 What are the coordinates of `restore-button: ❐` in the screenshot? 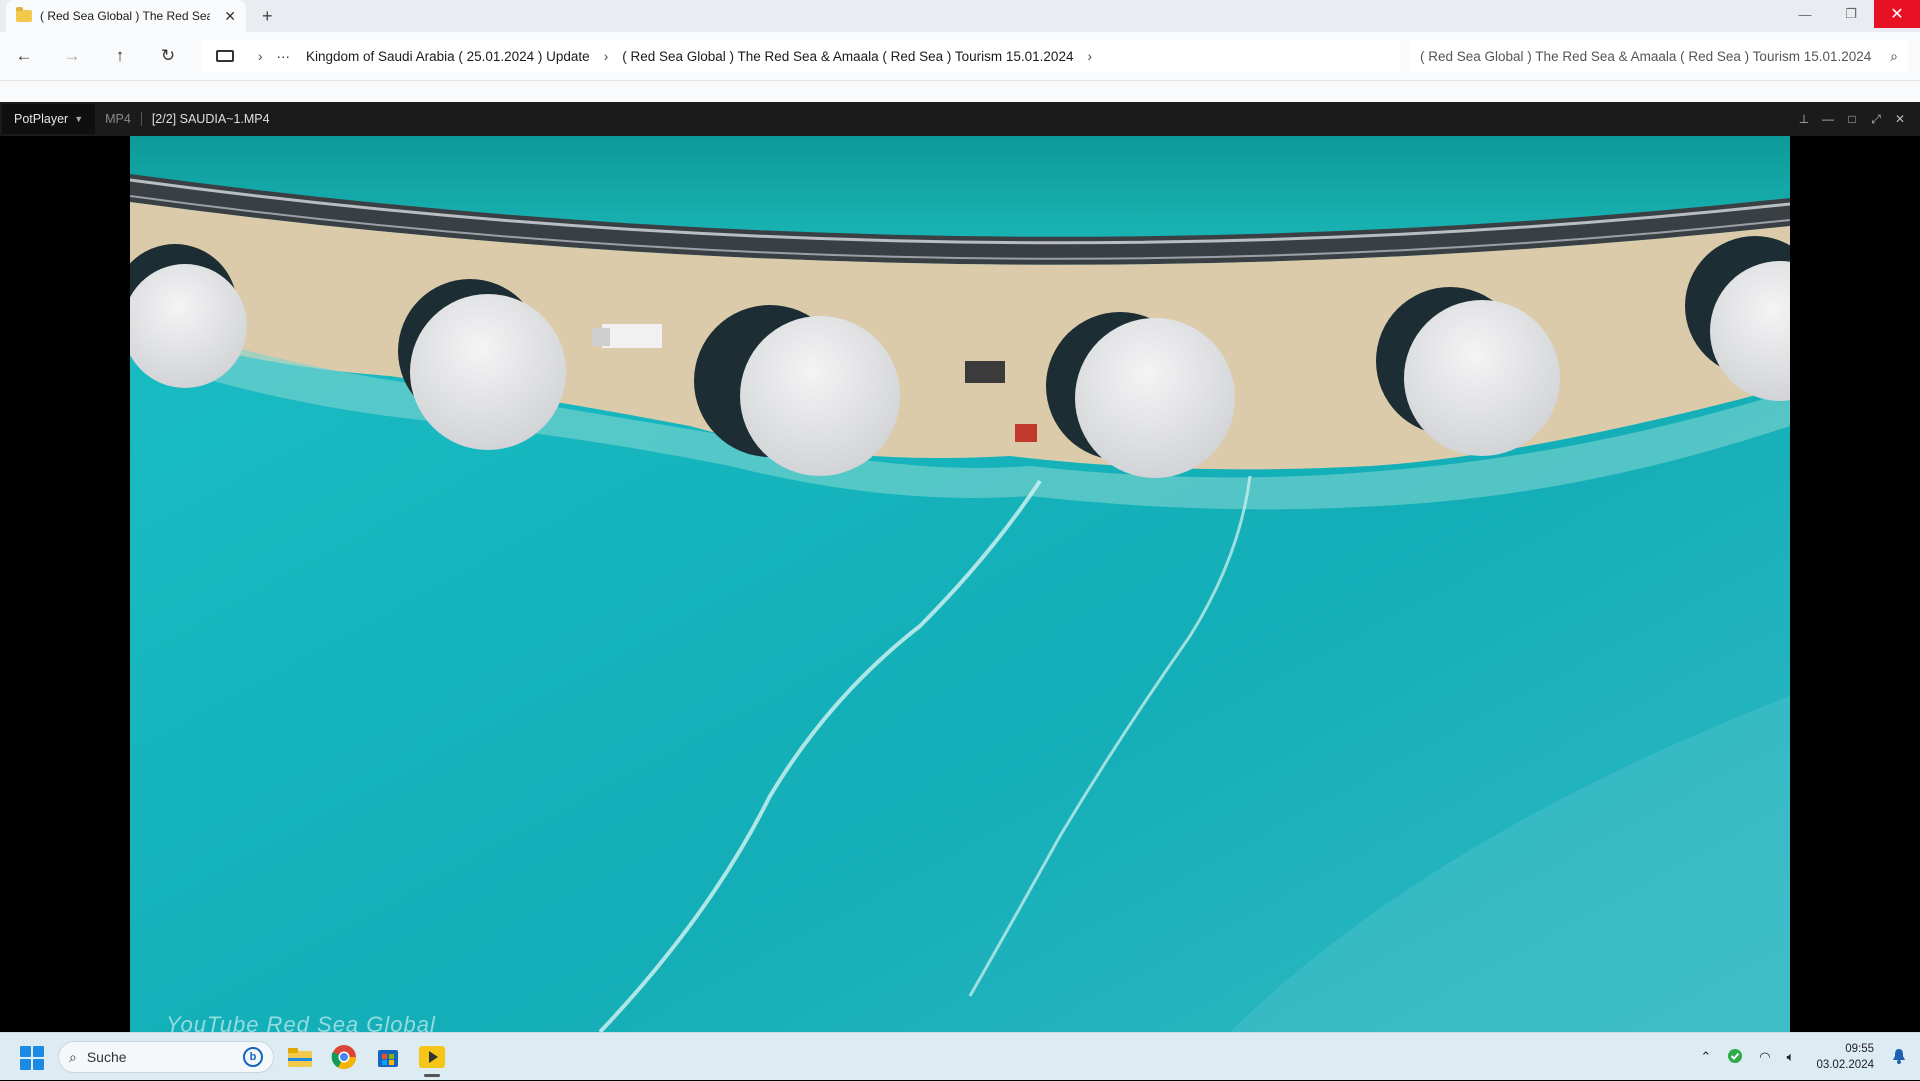 It's located at (1851, 14).